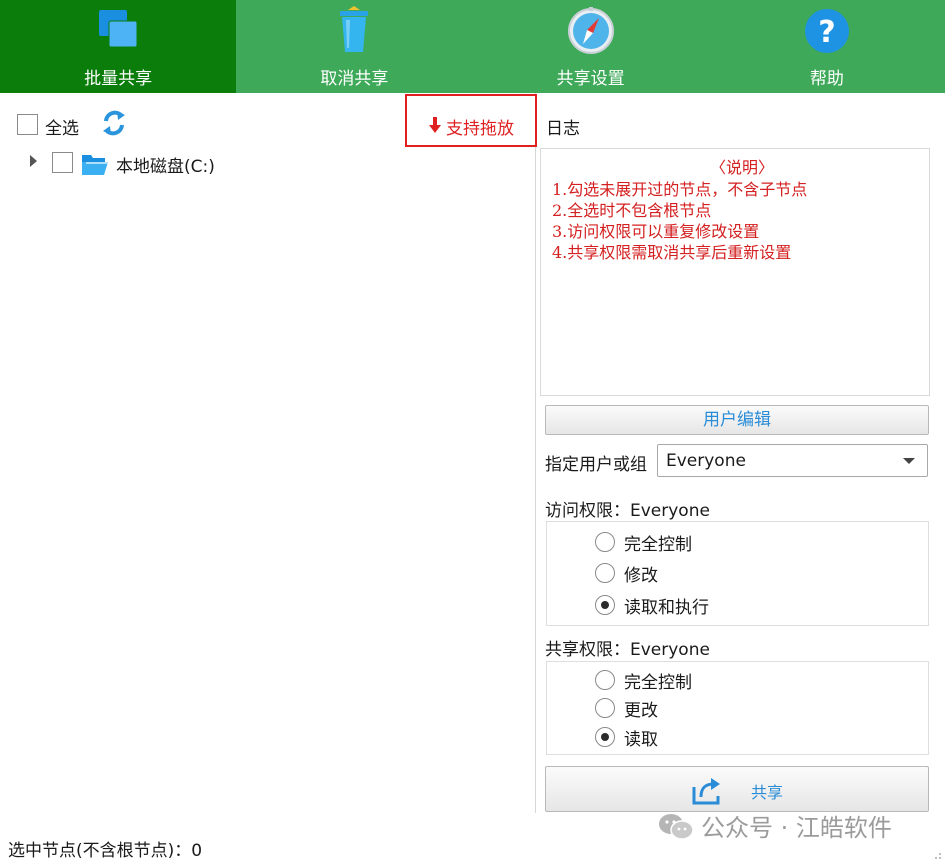 Image resolution: width=945 pixels, height=863 pixels. Describe the element at coordinates (118, 29) in the screenshot. I see `batch-share-icon` at that location.